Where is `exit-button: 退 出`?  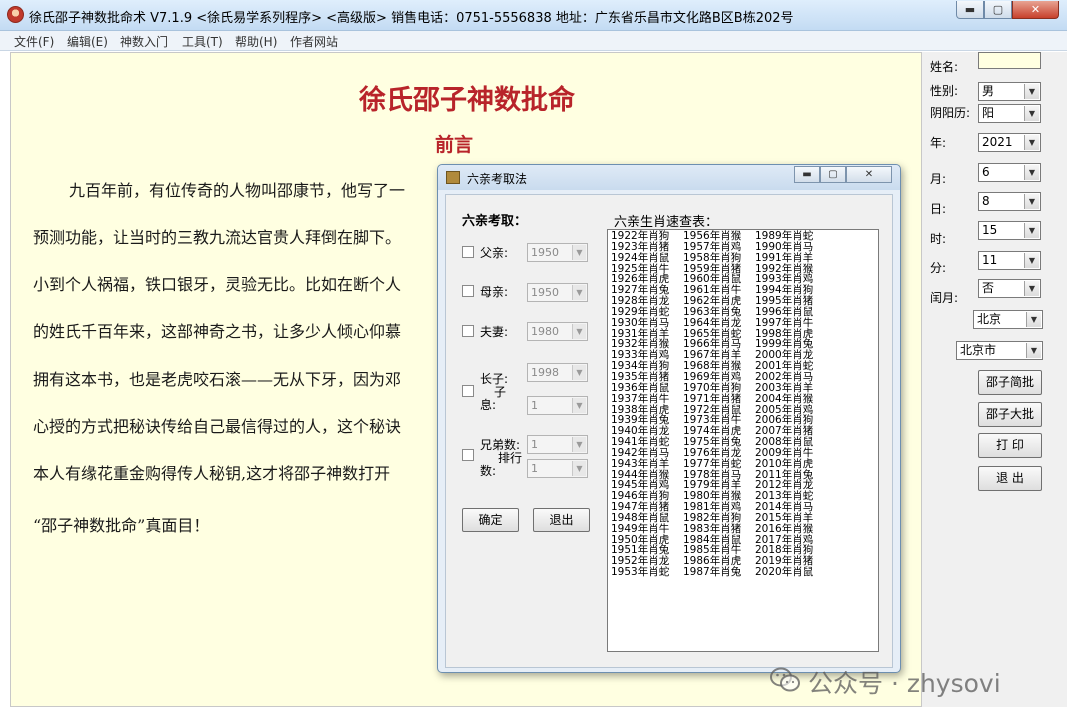
exit-button: 退 出 is located at coordinates (1010, 478).